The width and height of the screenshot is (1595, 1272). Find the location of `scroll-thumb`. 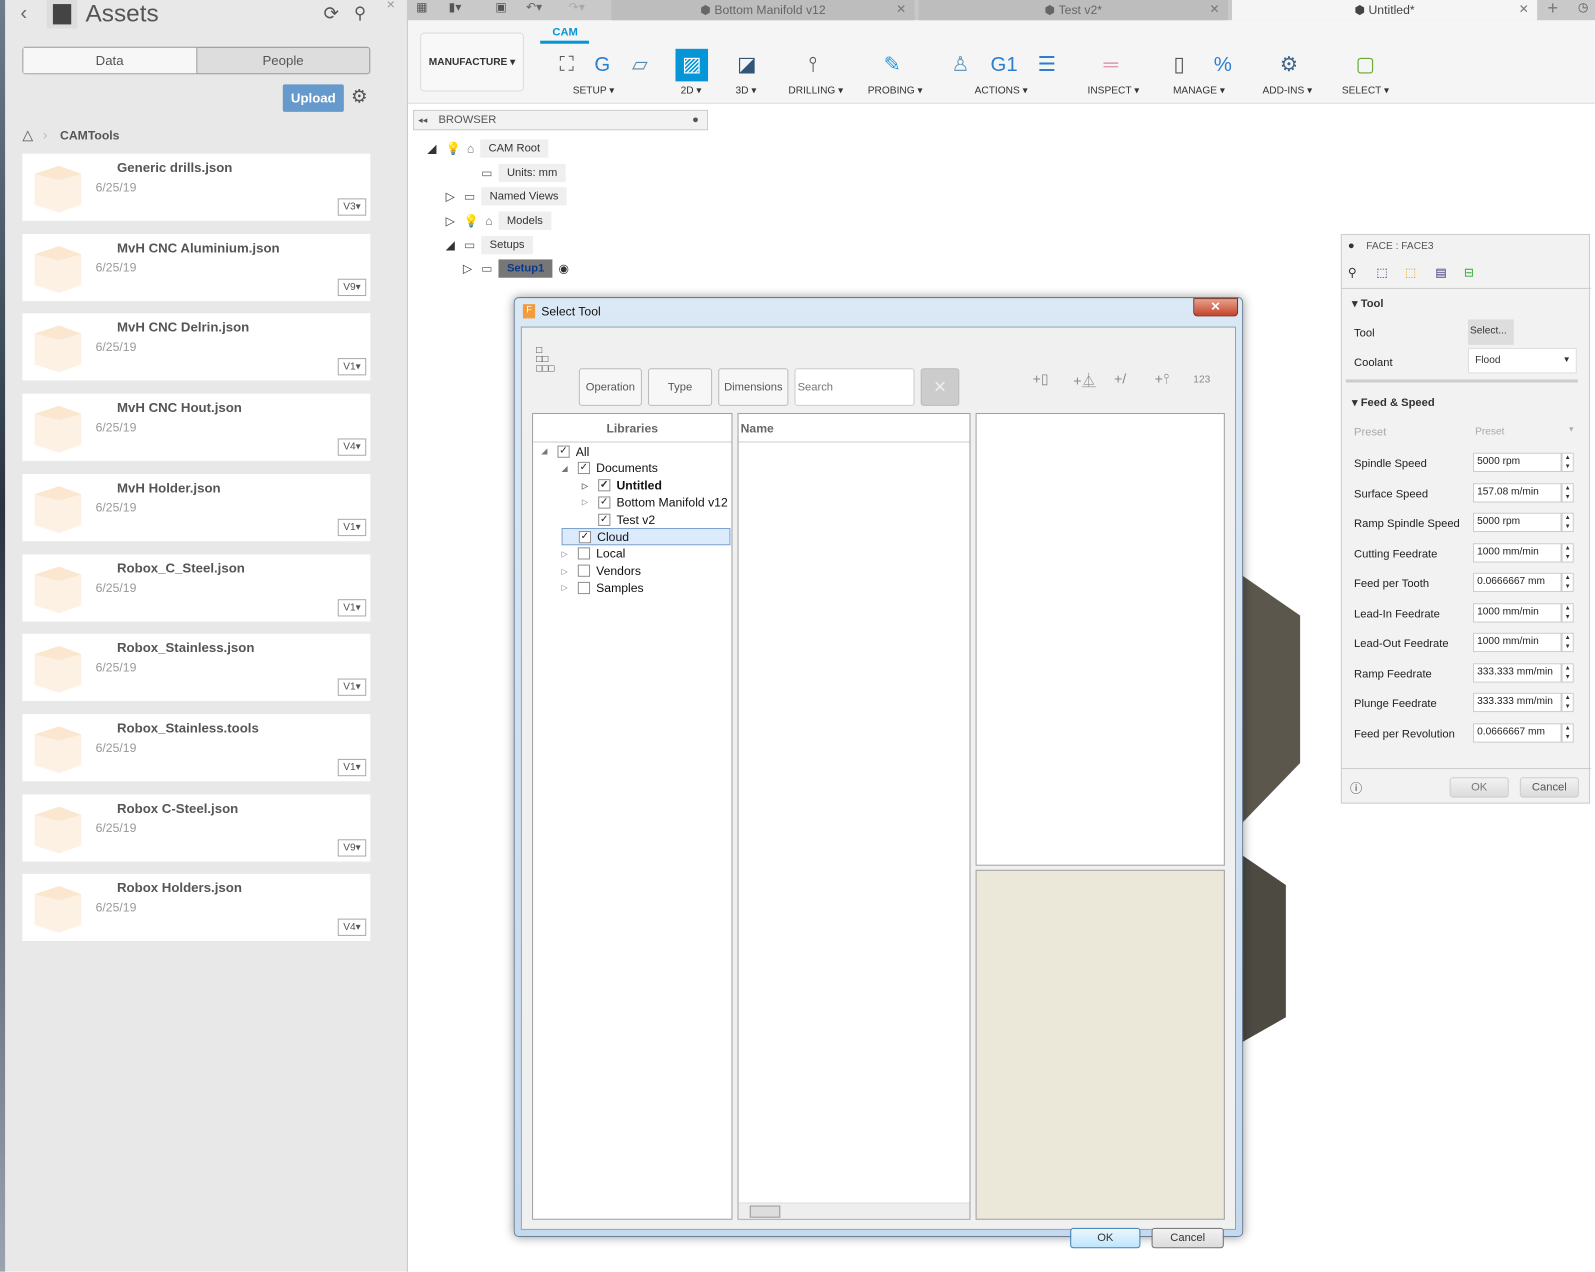

scroll-thumb is located at coordinates (765, 1211).